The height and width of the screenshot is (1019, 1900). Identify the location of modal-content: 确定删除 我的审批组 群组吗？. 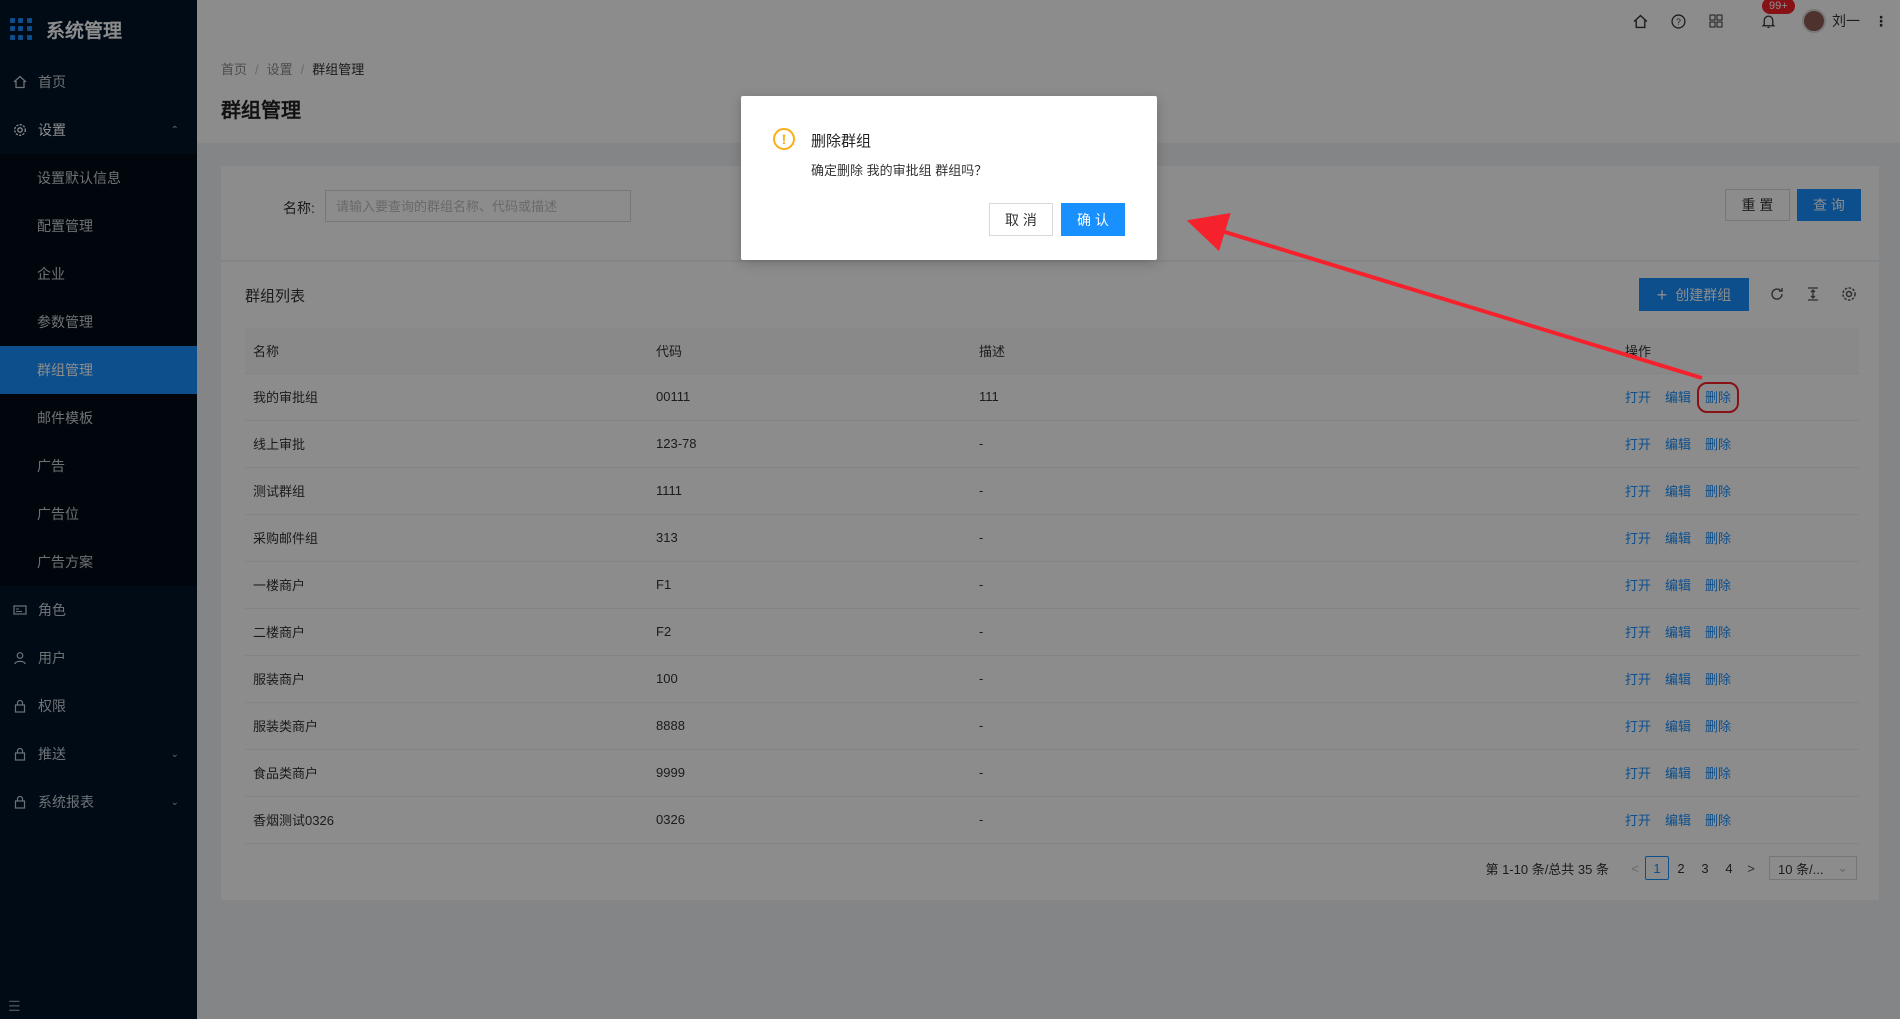
(899, 170).